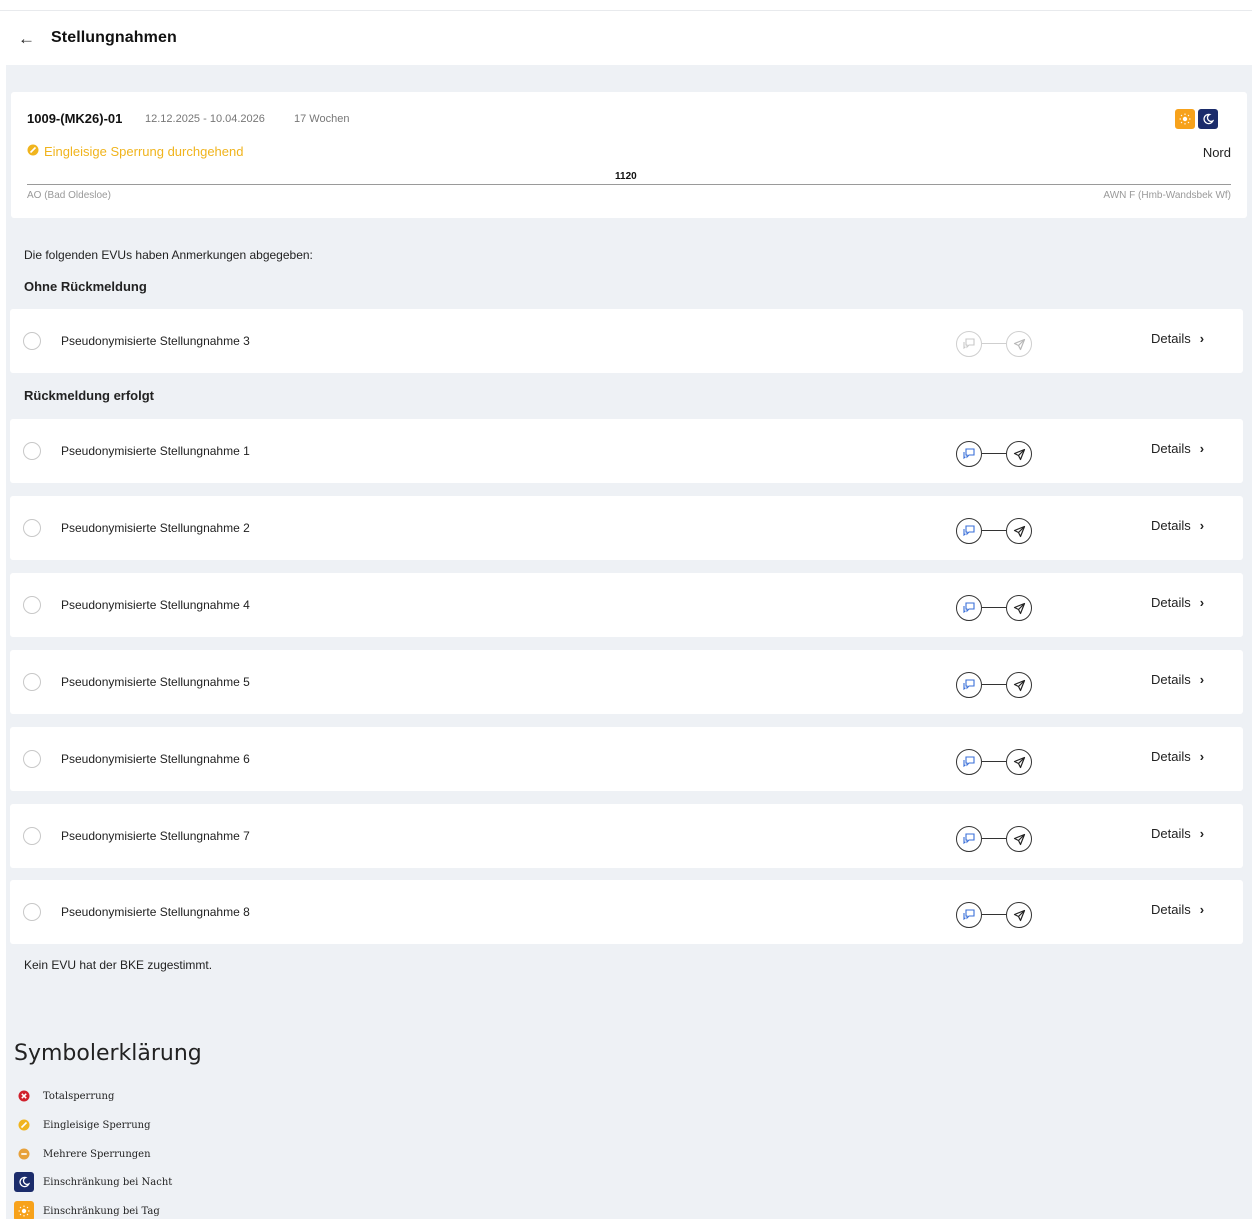  What do you see at coordinates (97, 1125) in the screenshot?
I see `legend-item-label: Eingleisige Sperrung` at bounding box center [97, 1125].